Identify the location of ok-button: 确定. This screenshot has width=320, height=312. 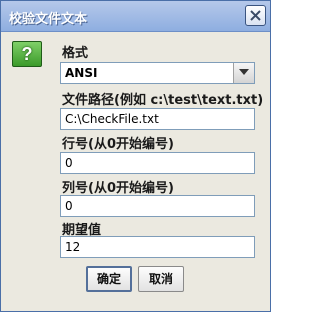
(109, 279).